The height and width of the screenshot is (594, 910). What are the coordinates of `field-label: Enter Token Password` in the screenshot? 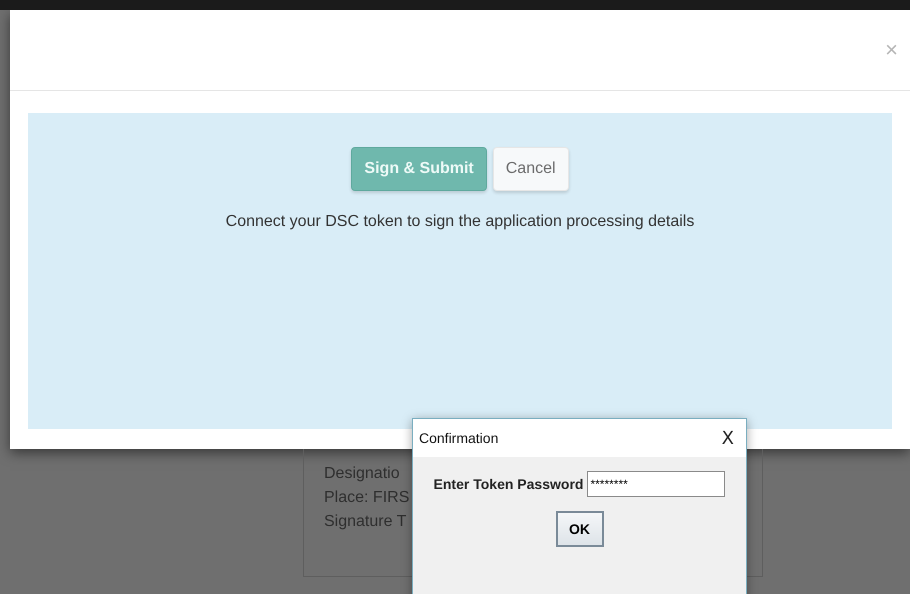 It's located at (509, 484).